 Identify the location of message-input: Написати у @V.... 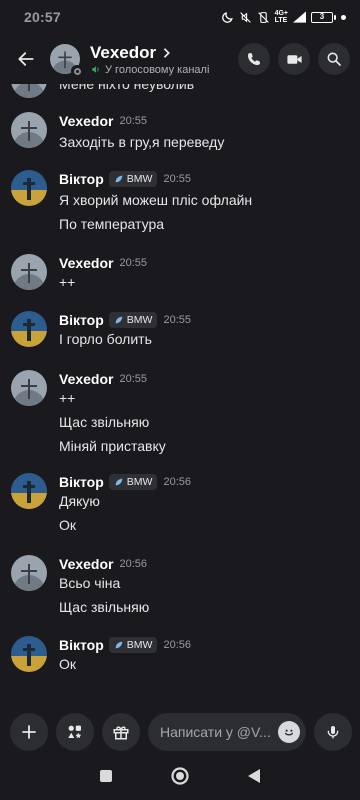
(227, 732).